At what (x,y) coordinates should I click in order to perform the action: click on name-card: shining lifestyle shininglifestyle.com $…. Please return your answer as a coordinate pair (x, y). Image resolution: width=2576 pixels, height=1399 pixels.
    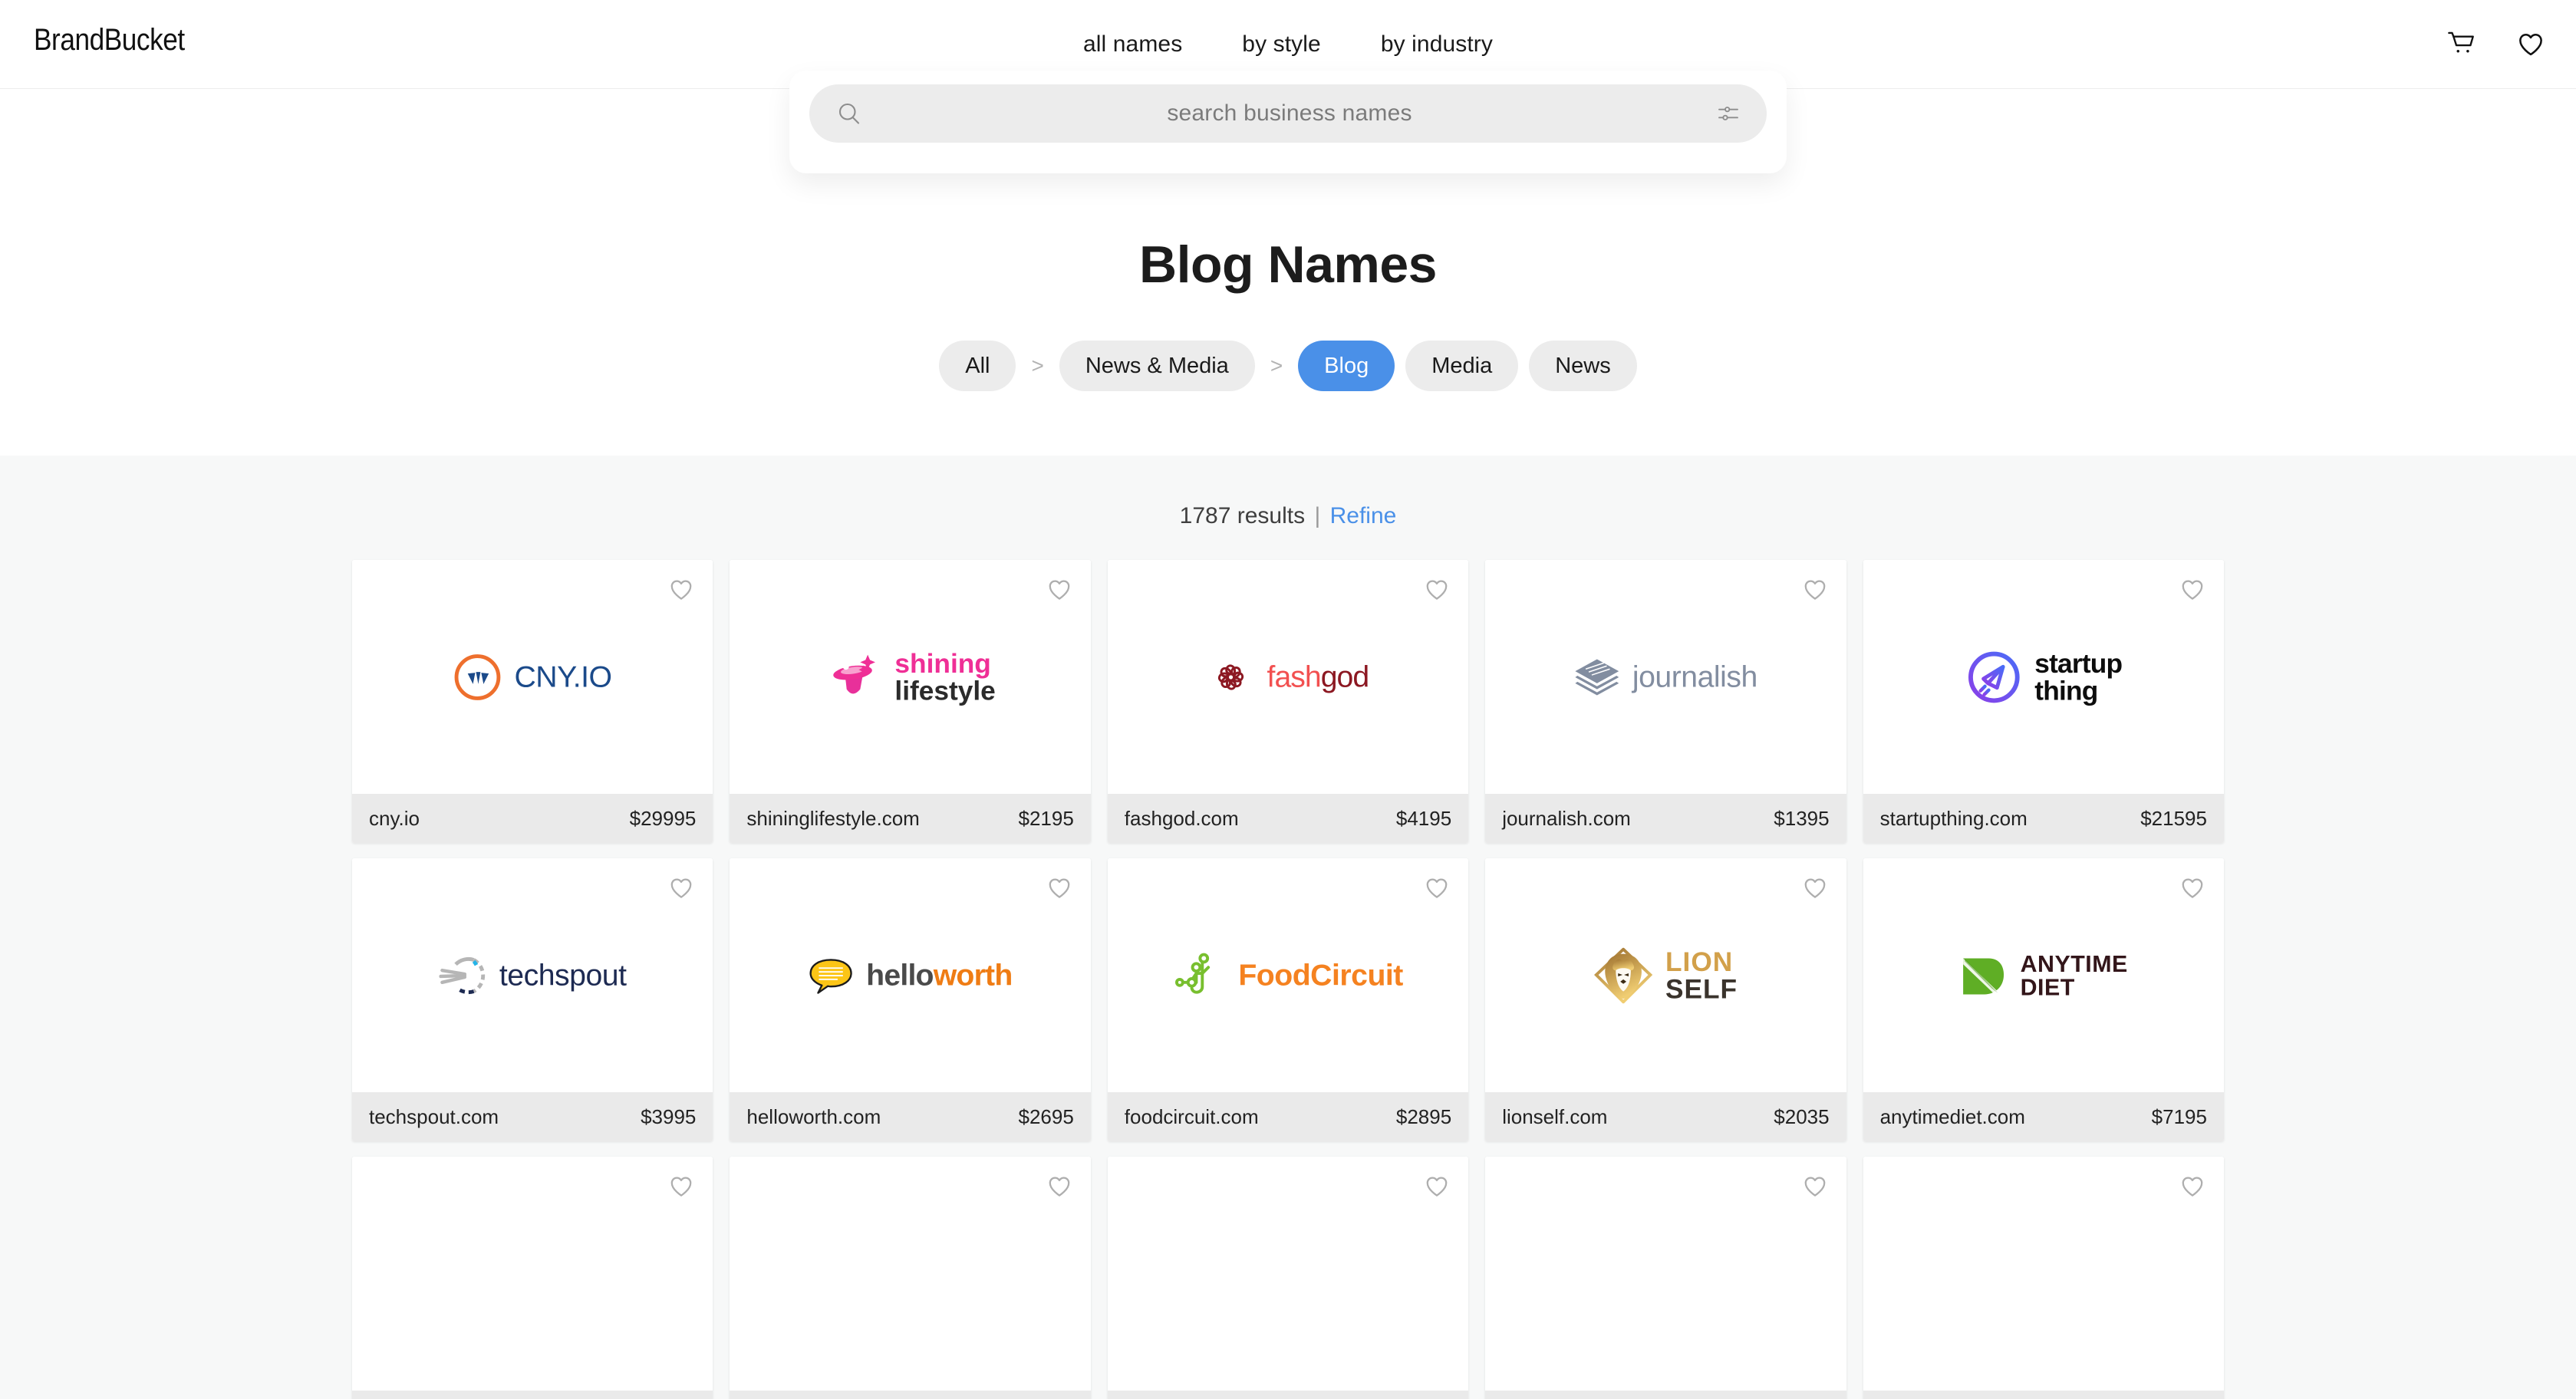
    Looking at the image, I should click on (910, 701).